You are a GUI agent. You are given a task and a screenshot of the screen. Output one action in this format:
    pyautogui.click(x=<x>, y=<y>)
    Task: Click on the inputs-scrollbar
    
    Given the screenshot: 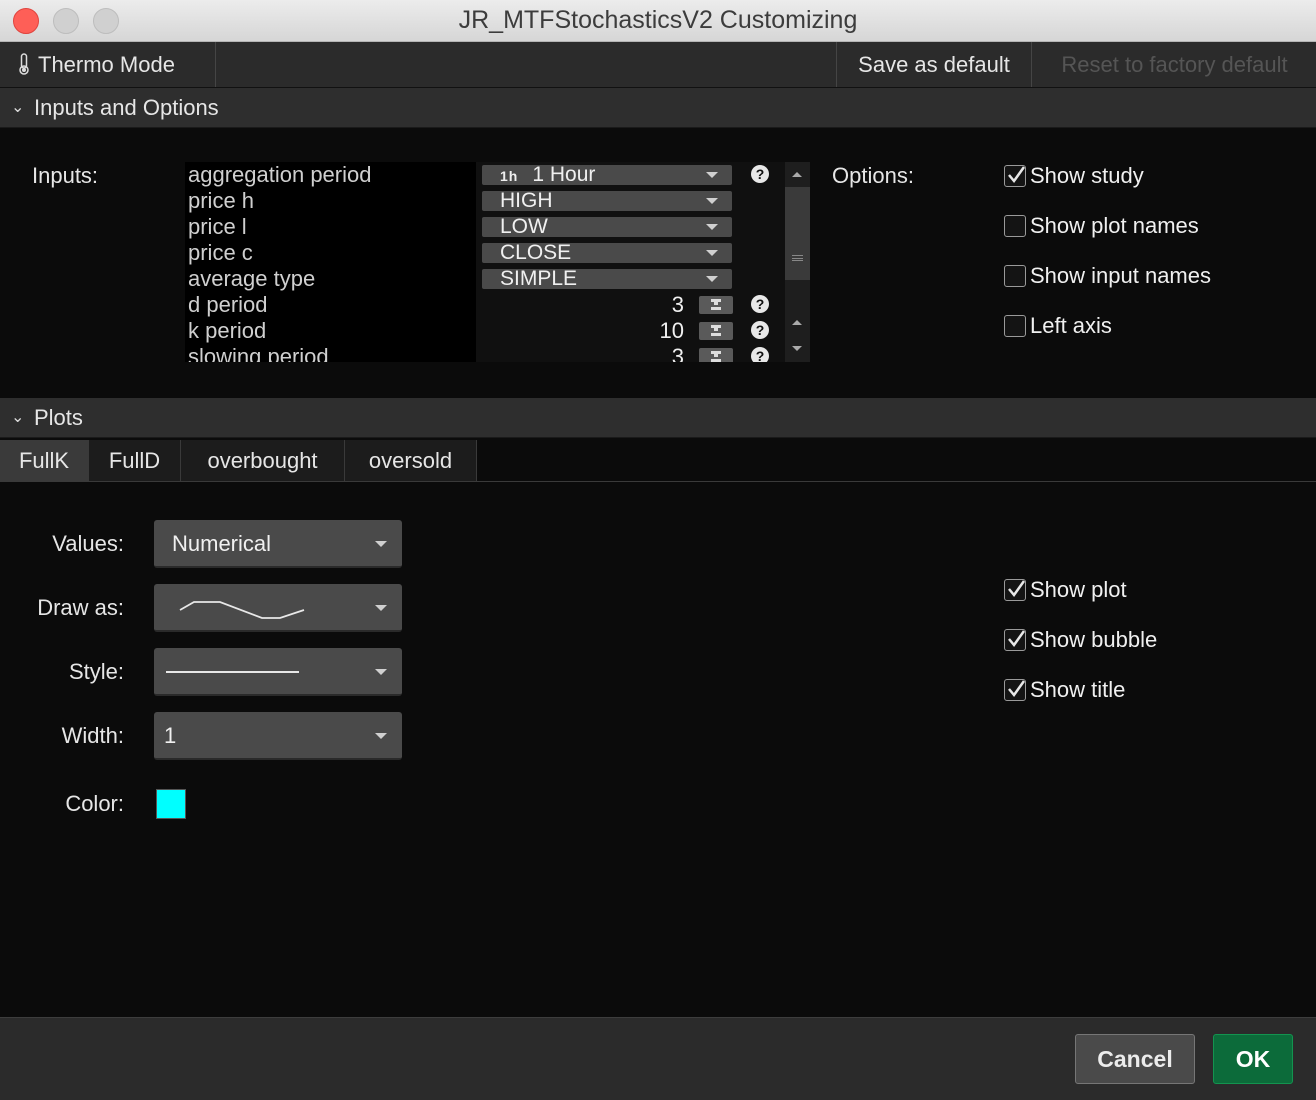 What is the action you would take?
    pyautogui.click(x=797, y=262)
    